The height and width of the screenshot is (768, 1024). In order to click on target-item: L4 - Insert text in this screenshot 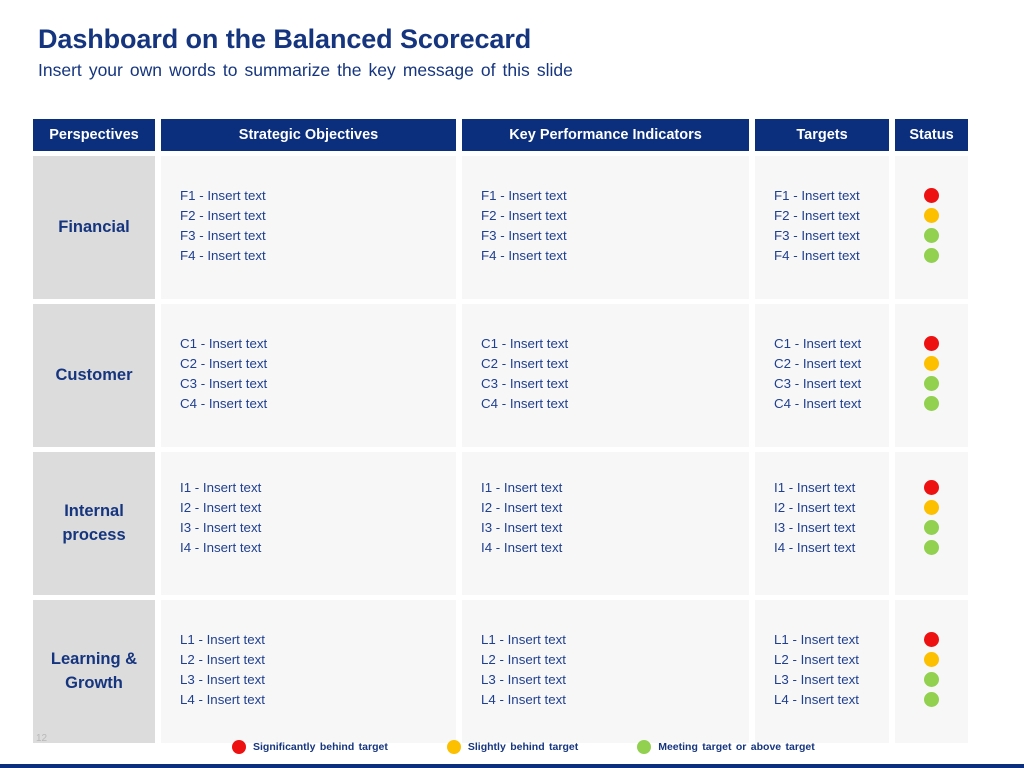, I will do `click(816, 700)`.